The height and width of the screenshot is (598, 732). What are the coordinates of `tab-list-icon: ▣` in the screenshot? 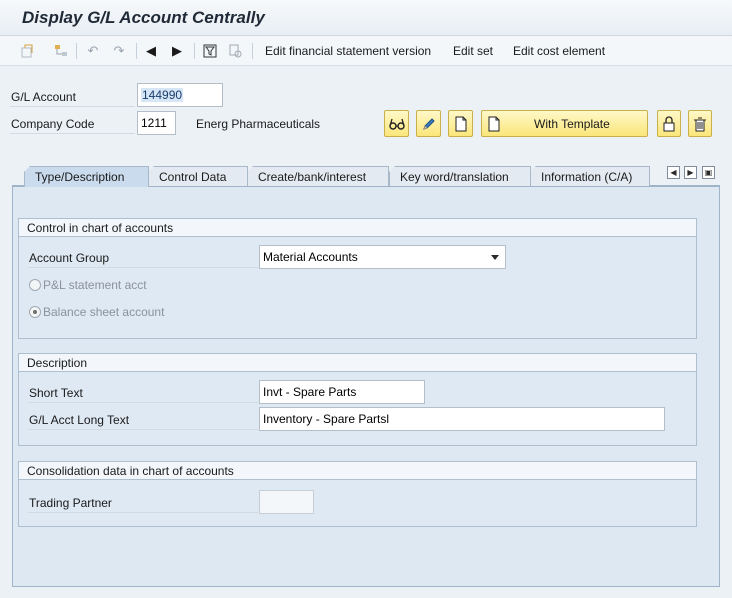 It's located at (708, 172).